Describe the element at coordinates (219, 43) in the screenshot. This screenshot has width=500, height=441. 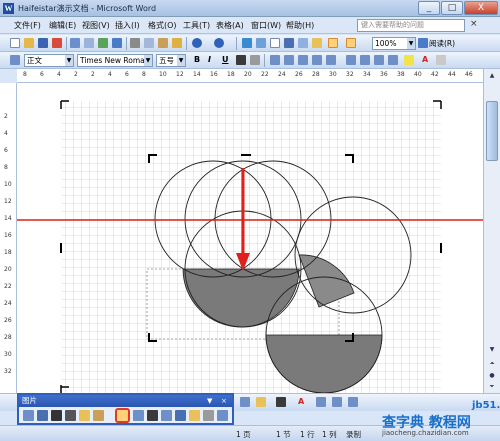
I see `redo-icon` at that location.